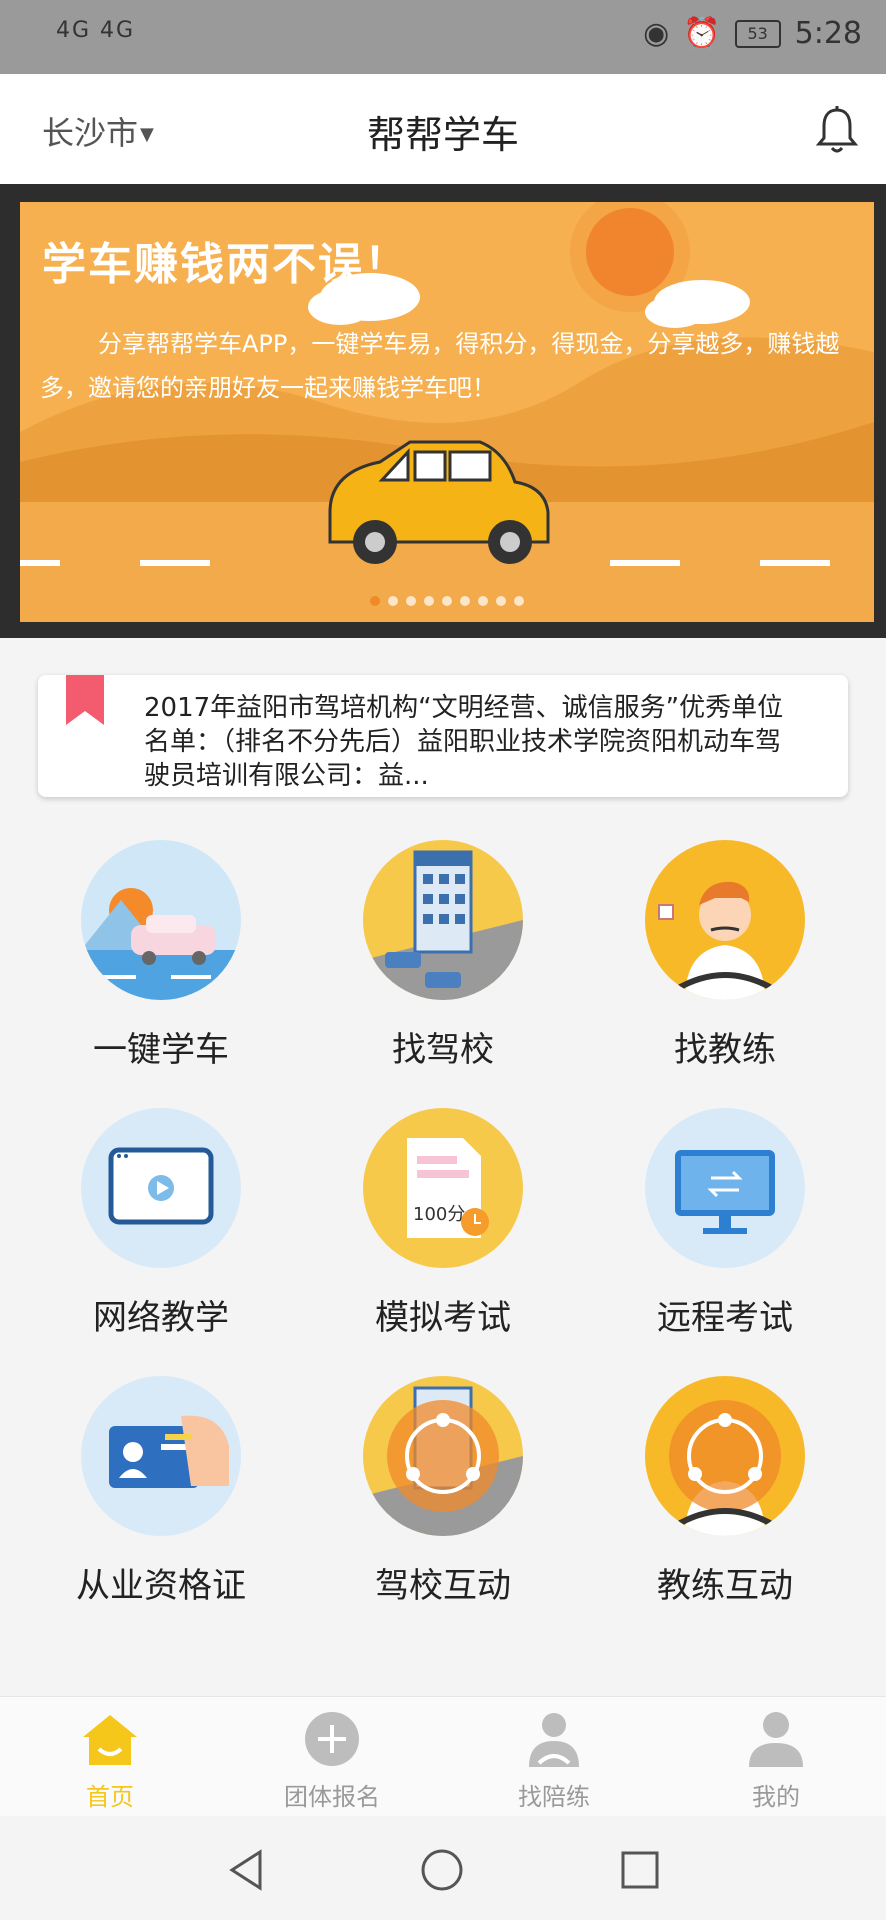 This screenshot has width=886, height=1920. I want to click on battery-icon: 53, so click(757, 33).